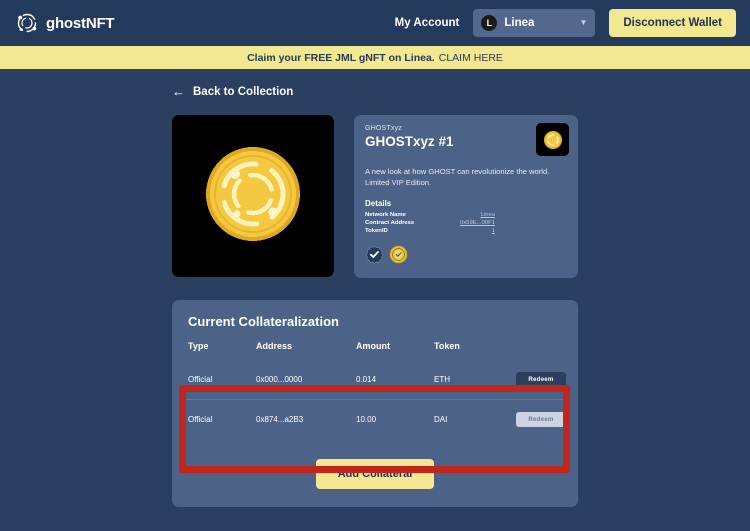  What do you see at coordinates (672, 23) in the screenshot?
I see `disconnect-wallet-button: Disconnect Wallet` at bounding box center [672, 23].